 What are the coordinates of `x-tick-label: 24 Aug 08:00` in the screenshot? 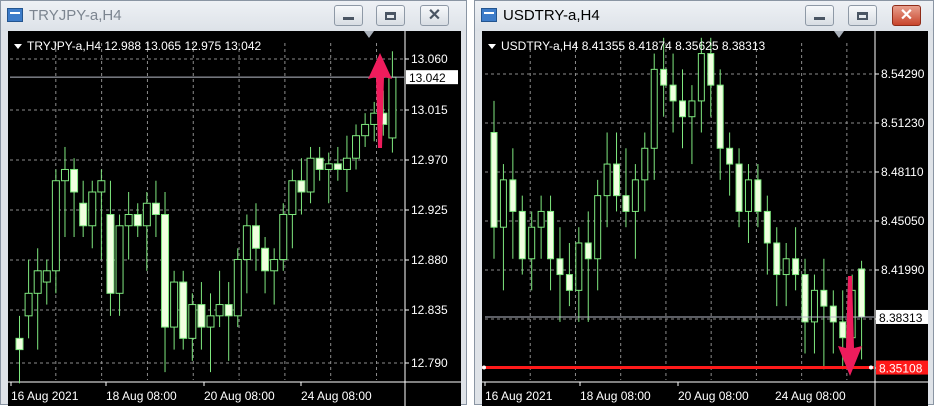 It's located at (336, 396).